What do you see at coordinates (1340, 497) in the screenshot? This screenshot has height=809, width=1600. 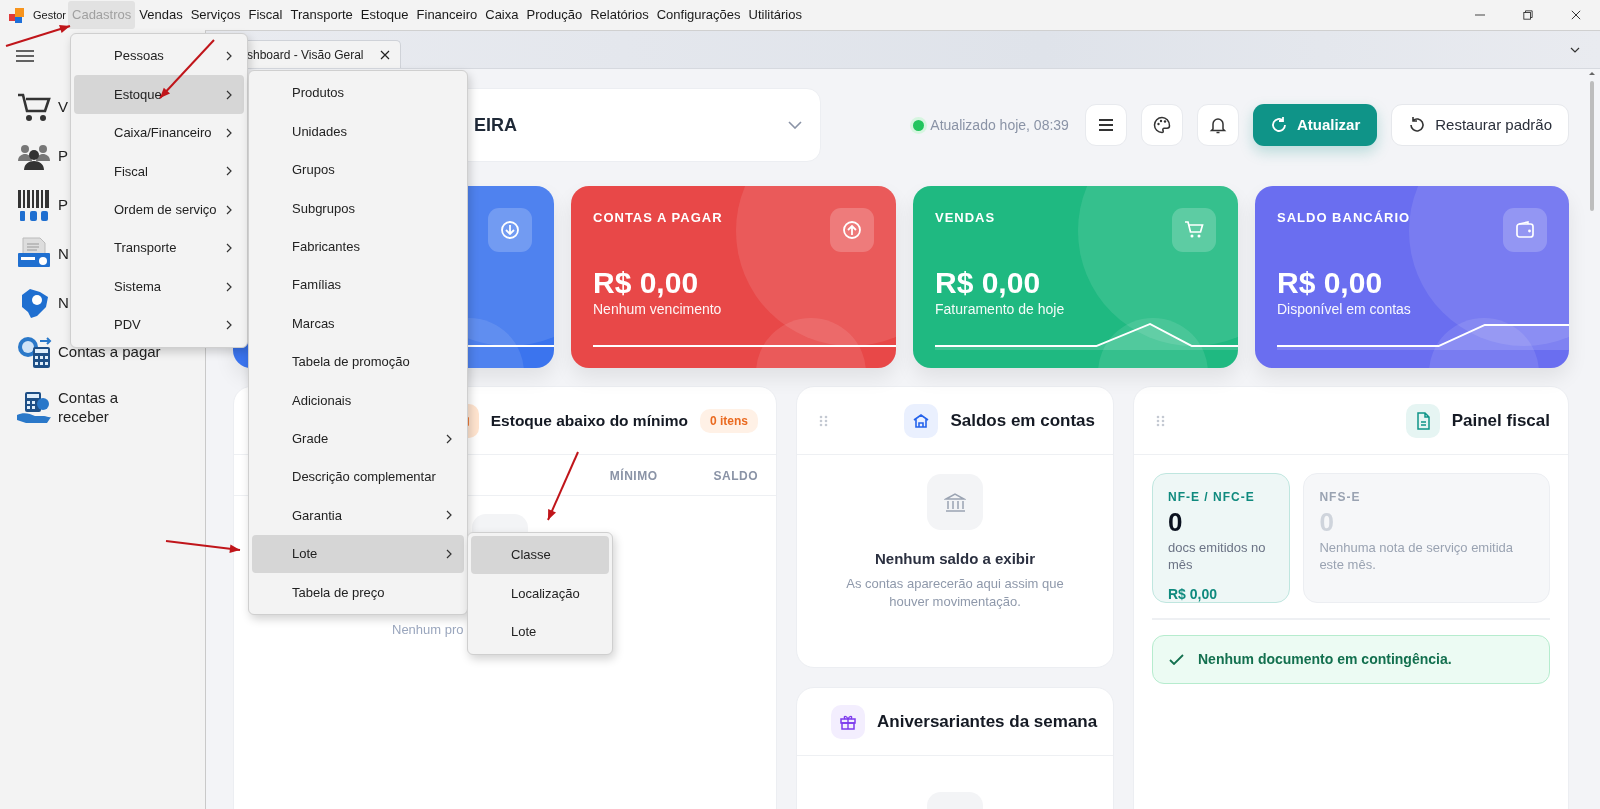 I see `card-label: NFS-E` at bounding box center [1340, 497].